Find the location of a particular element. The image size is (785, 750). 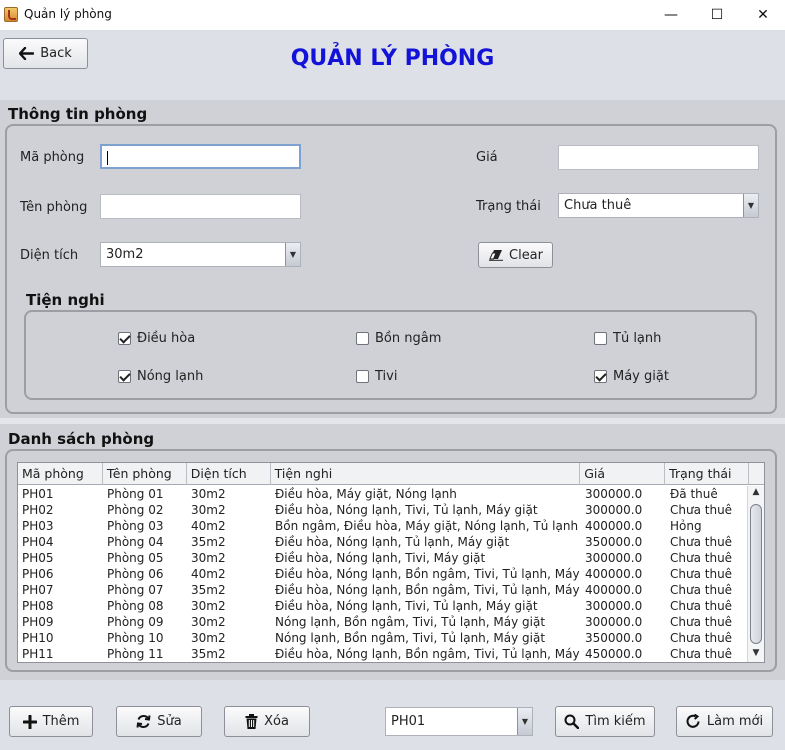

search-button: Tìm kiếm is located at coordinates (605, 721).